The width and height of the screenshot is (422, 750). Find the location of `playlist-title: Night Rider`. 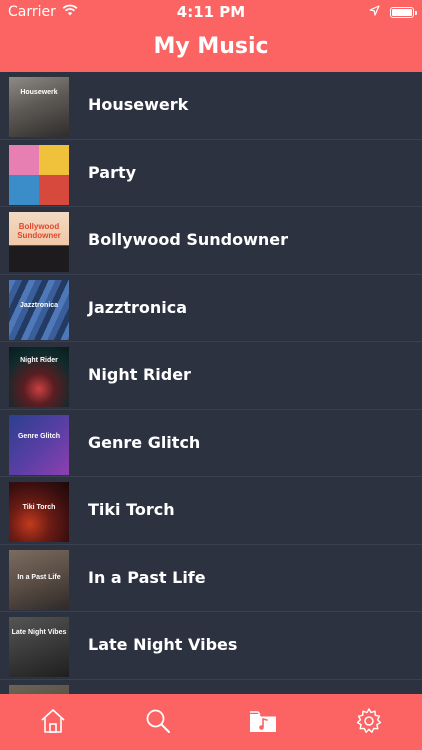

playlist-title: Night Rider is located at coordinates (139, 374).